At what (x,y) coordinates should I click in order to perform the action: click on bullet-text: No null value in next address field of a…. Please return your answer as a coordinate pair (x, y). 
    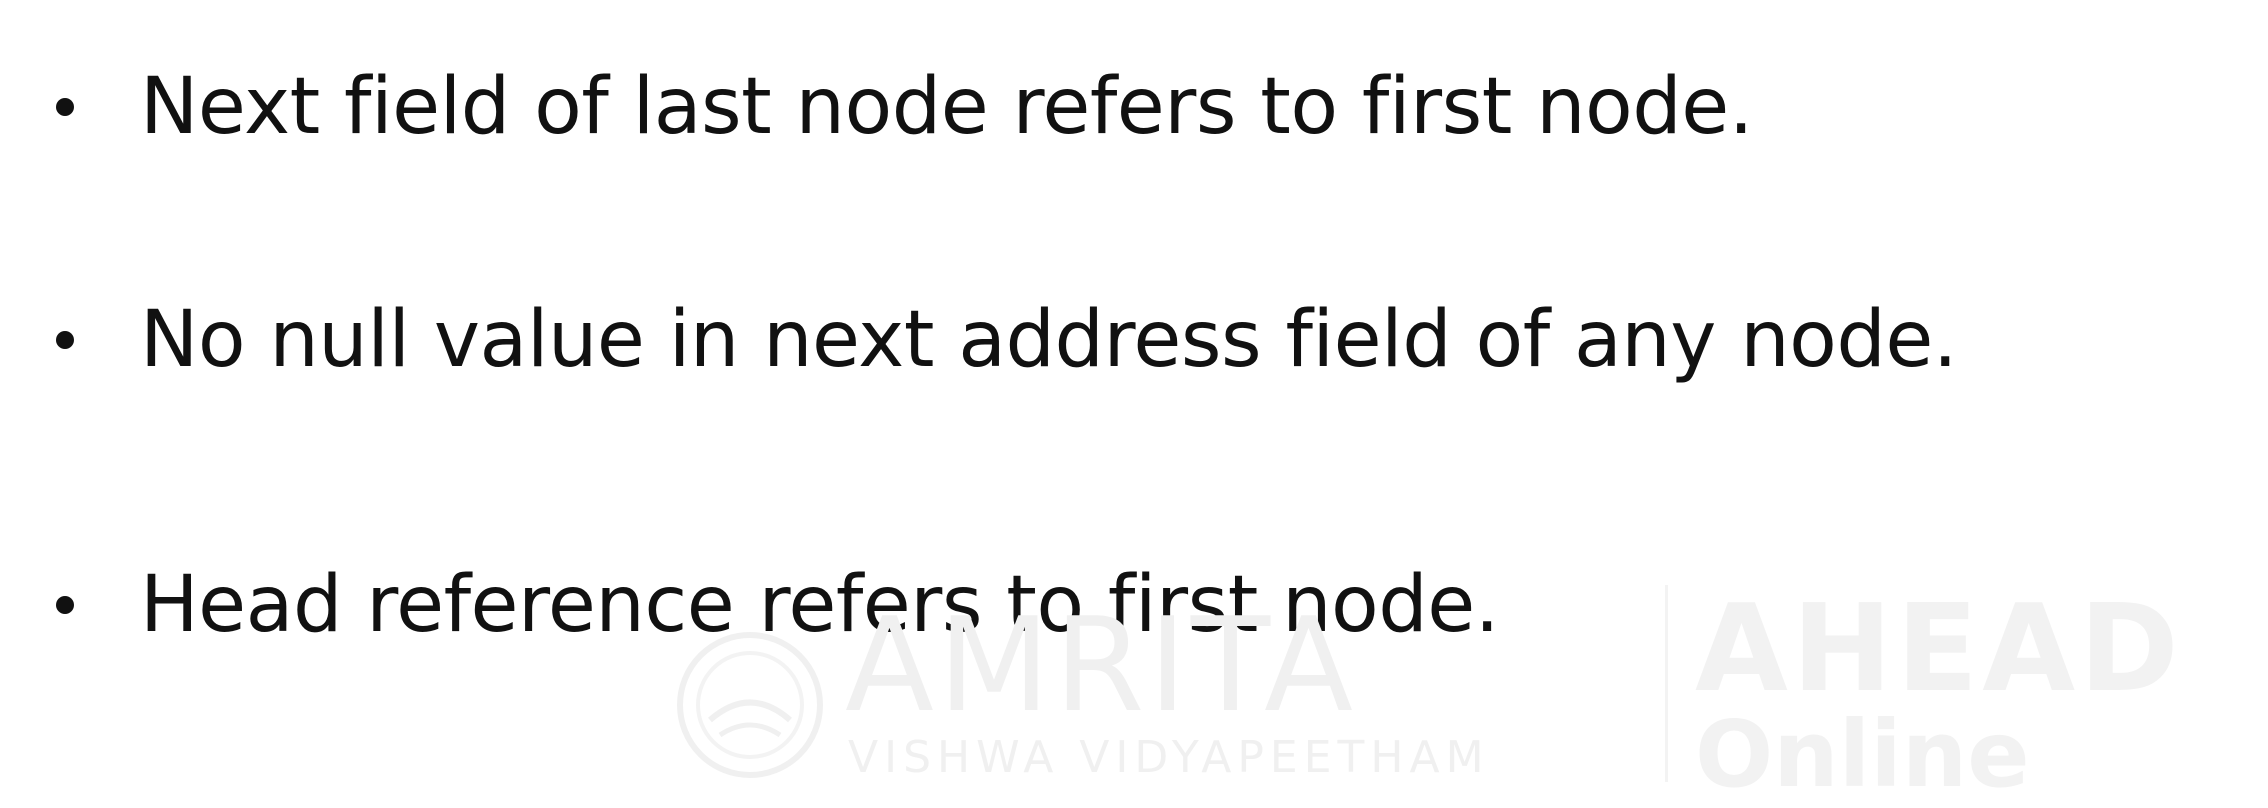
    Looking at the image, I should click on (1049, 340).